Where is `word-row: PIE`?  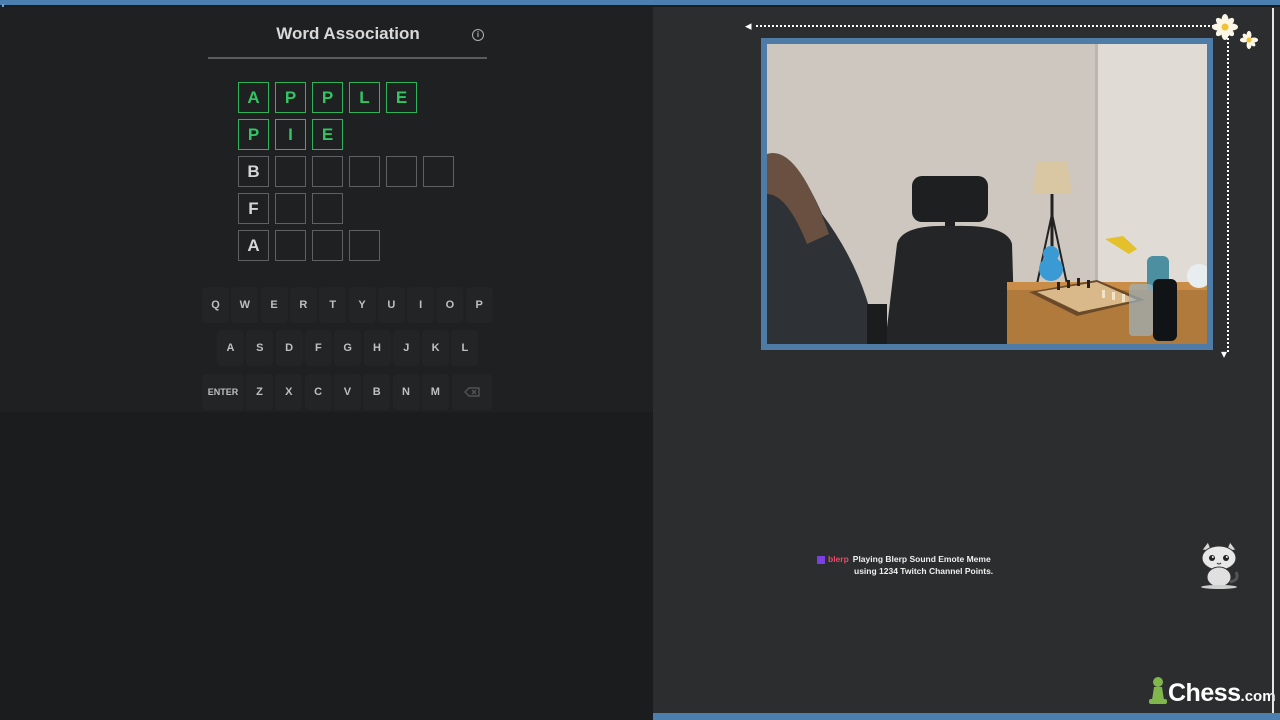
word-row: PIE is located at coordinates (290, 134).